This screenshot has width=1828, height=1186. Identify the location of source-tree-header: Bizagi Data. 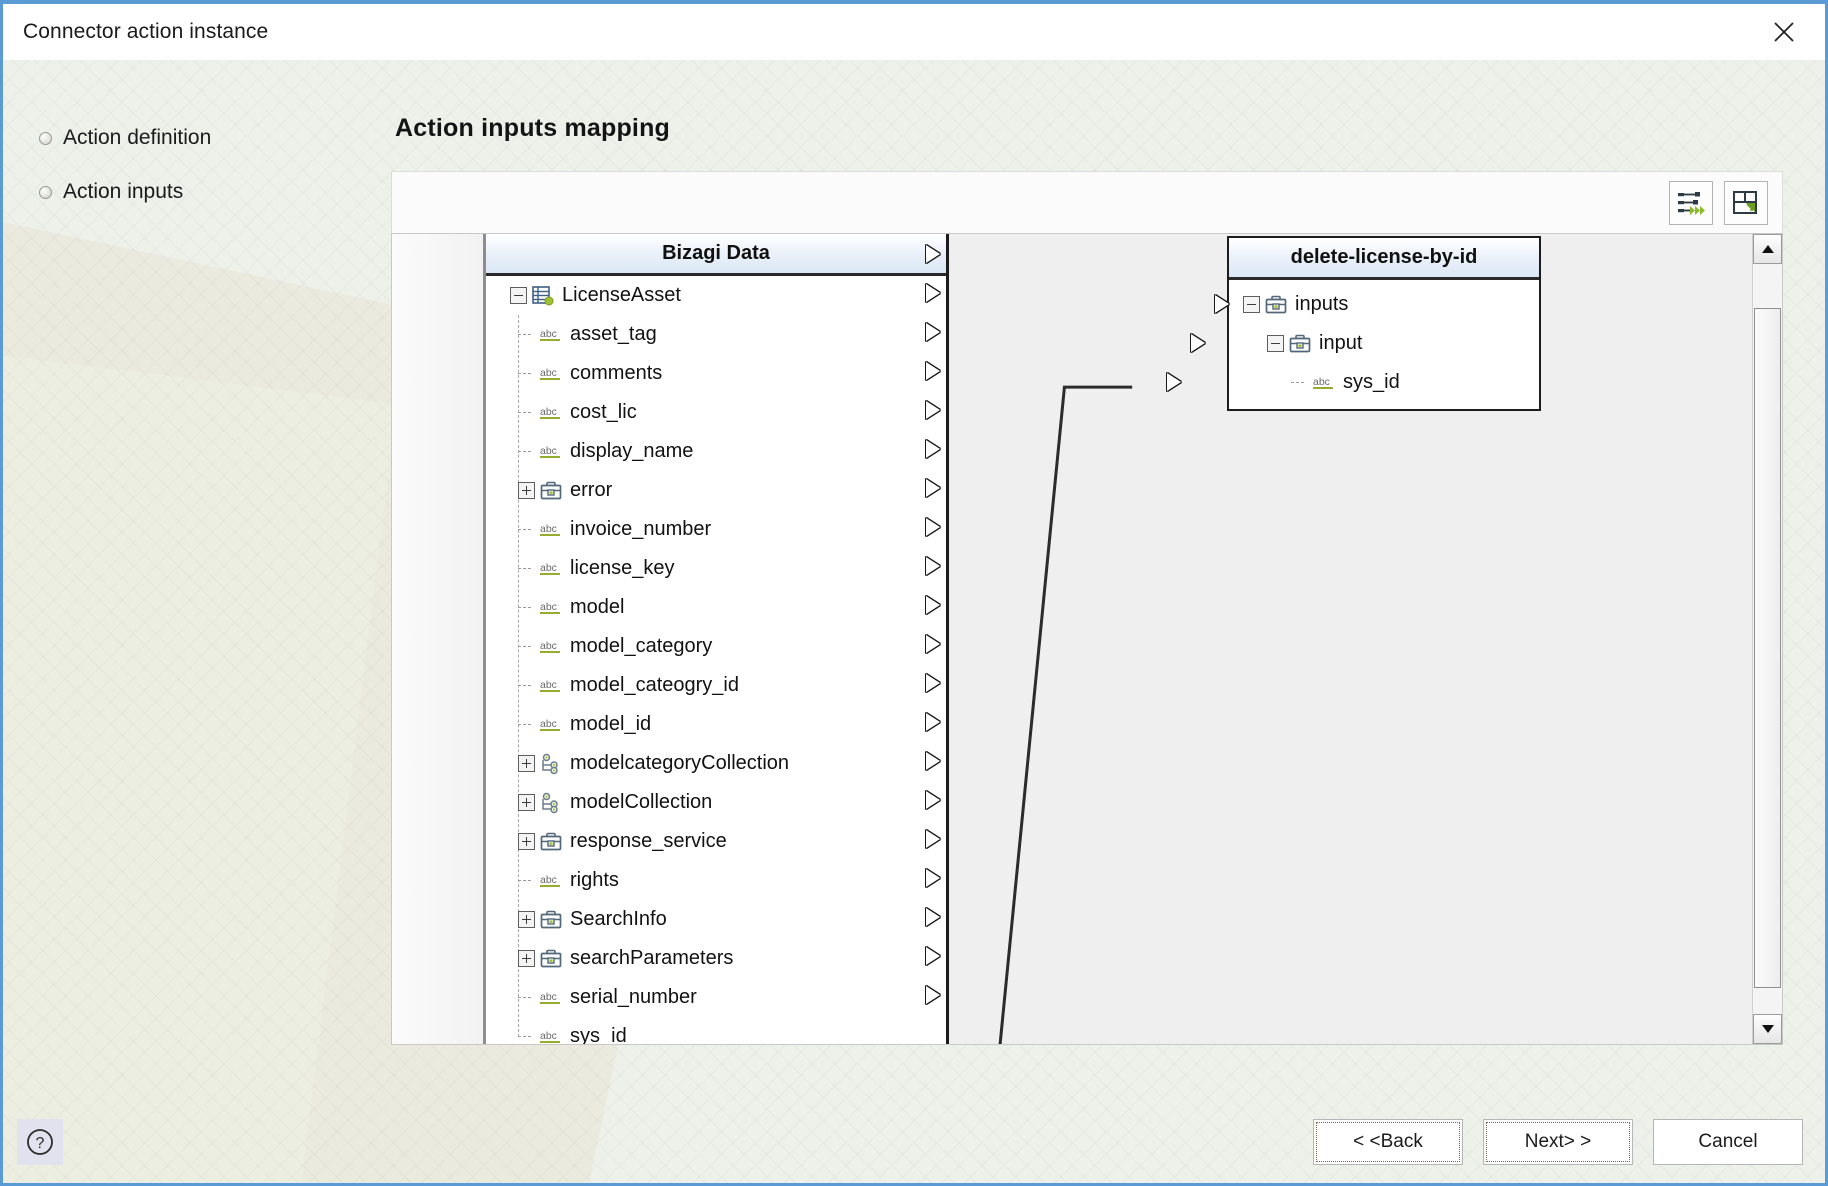
(716, 255).